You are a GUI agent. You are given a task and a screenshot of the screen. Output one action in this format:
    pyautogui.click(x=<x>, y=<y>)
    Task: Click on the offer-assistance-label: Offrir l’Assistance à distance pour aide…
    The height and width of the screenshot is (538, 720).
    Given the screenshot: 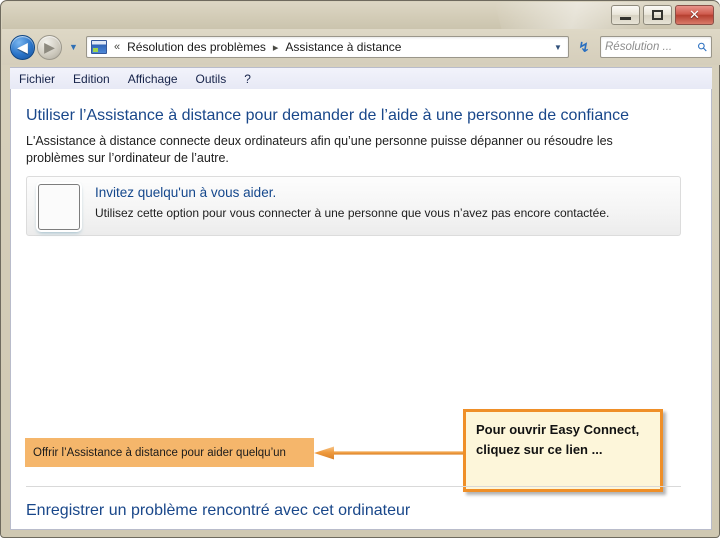 What is the action you would take?
    pyautogui.click(x=159, y=452)
    